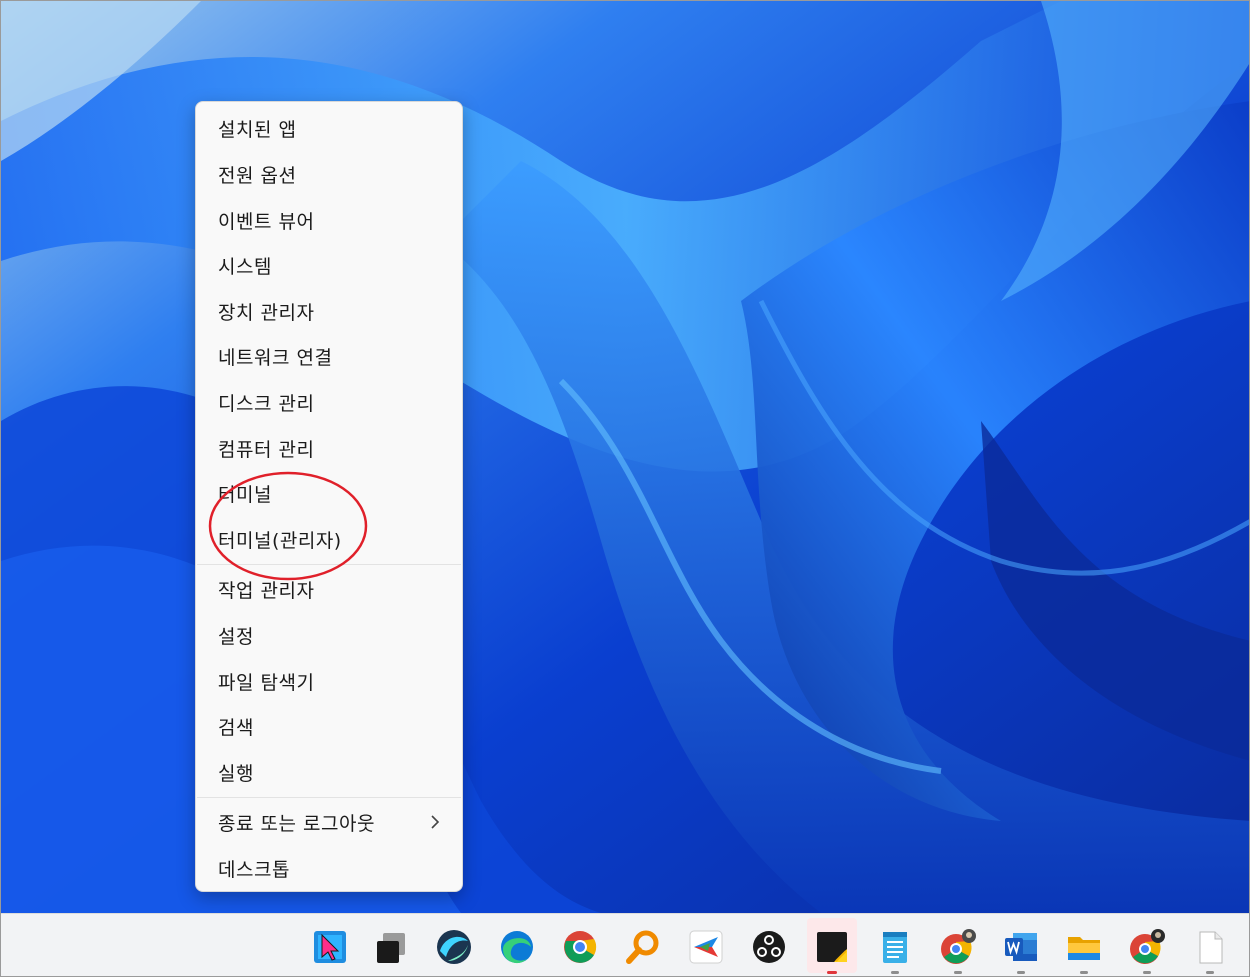  I want to click on menu-item-shutdown-signout: 종료 또는 로그아웃, so click(329, 822).